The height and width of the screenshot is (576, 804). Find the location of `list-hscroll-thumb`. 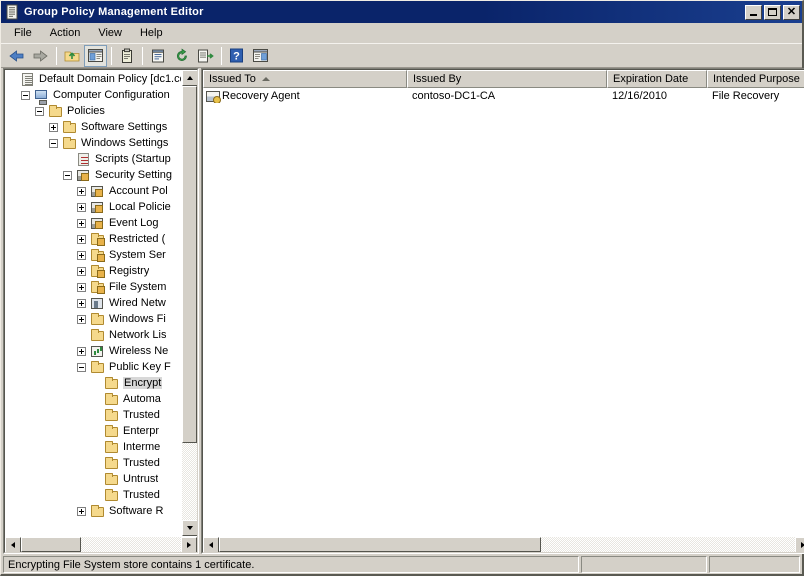

list-hscroll-thumb is located at coordinates (380, 544).